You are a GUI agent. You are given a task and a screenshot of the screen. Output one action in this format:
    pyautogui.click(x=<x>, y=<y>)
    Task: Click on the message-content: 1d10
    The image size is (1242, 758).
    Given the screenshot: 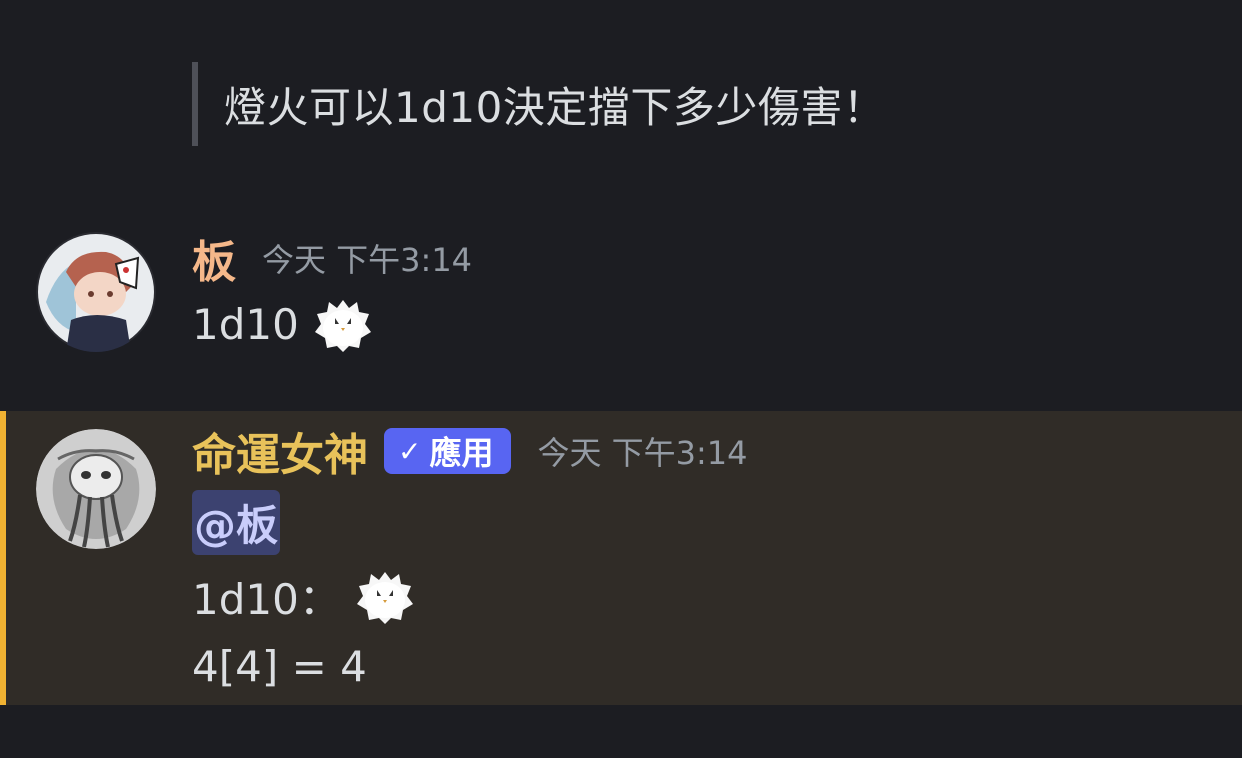 What is the action you would take?
    pyautogui.click(x=282, y=324)
    